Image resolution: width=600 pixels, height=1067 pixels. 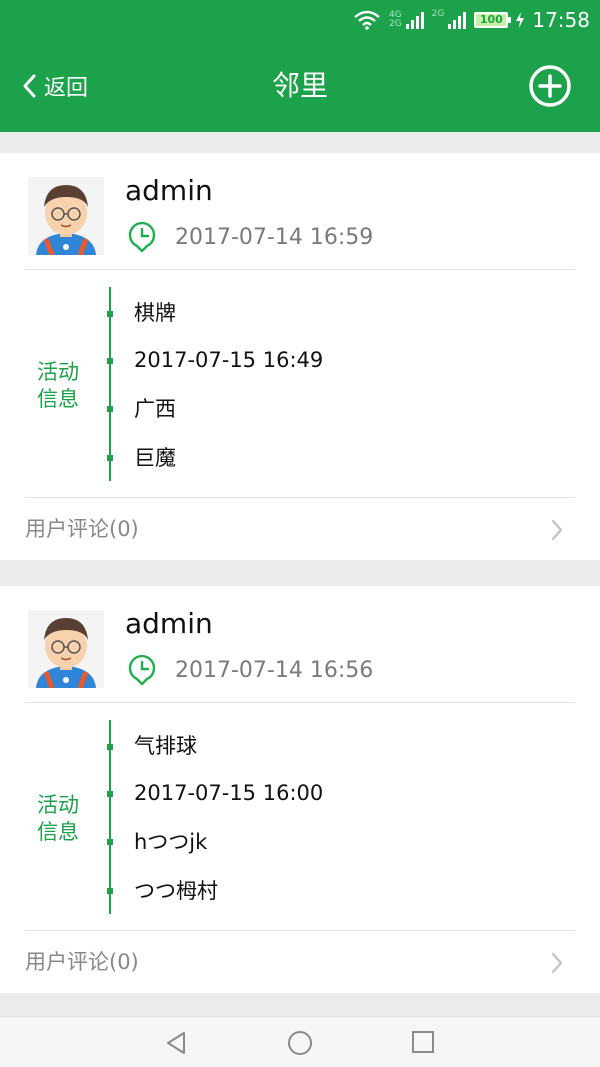 I want to click on battery-level: 100, so click(x=491, y=19).